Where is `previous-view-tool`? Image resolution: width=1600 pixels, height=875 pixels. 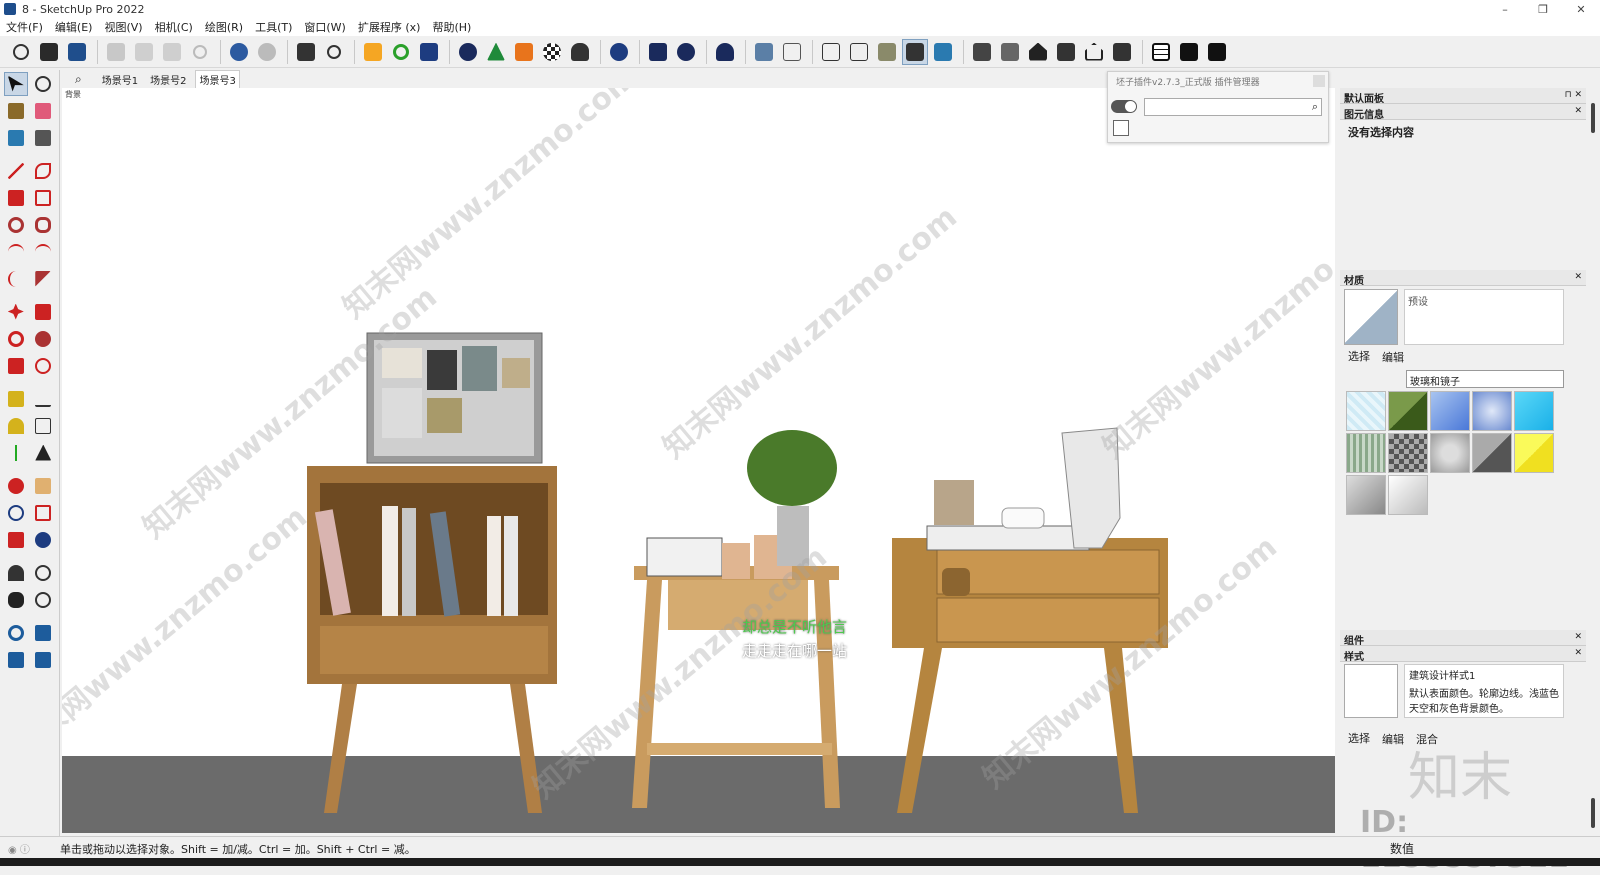
previous-view-tool is located at coordinates (44, 540).